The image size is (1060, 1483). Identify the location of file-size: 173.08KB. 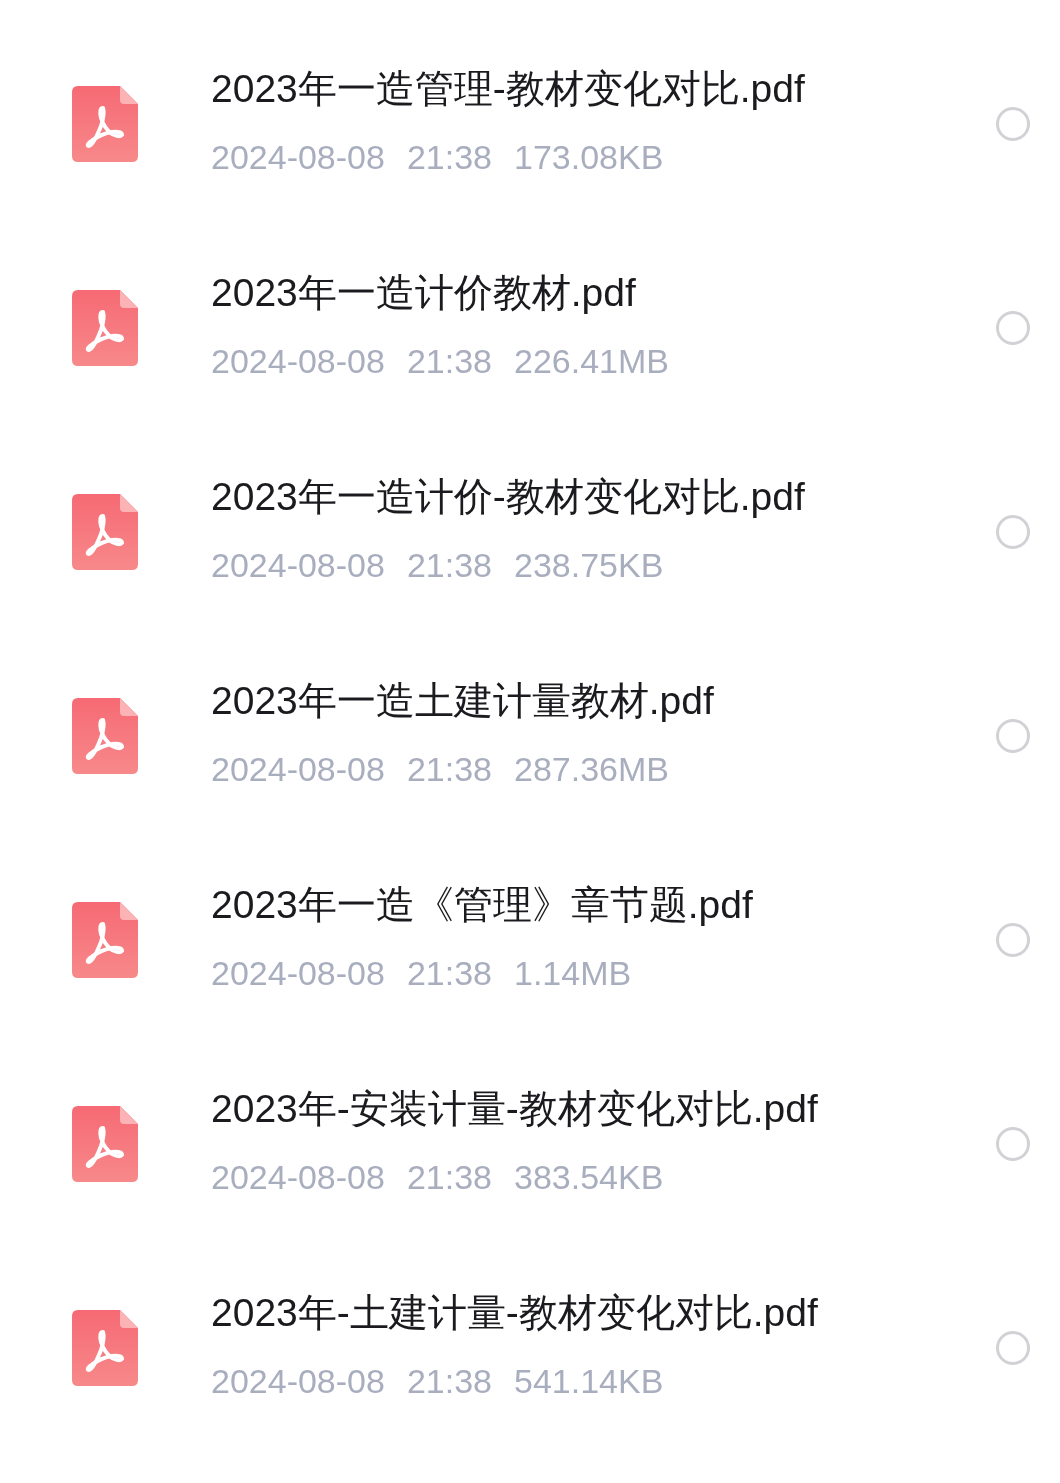
(589, 157).